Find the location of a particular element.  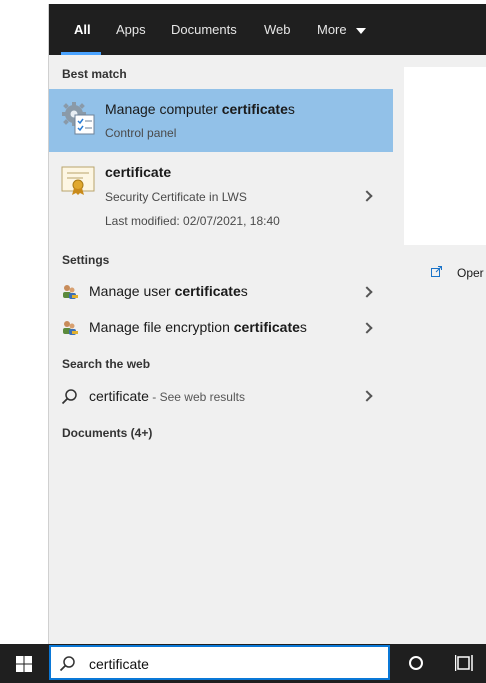

tab-all-label: All is located at coordinates (82, 29).